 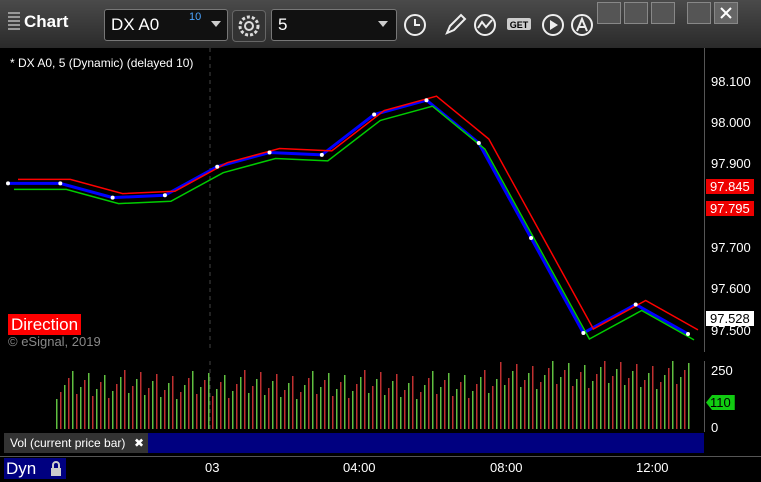 What do you see at coordinates (487, 25) in the screenshot?
I see `studies-button` at bounding box center [487, 25].